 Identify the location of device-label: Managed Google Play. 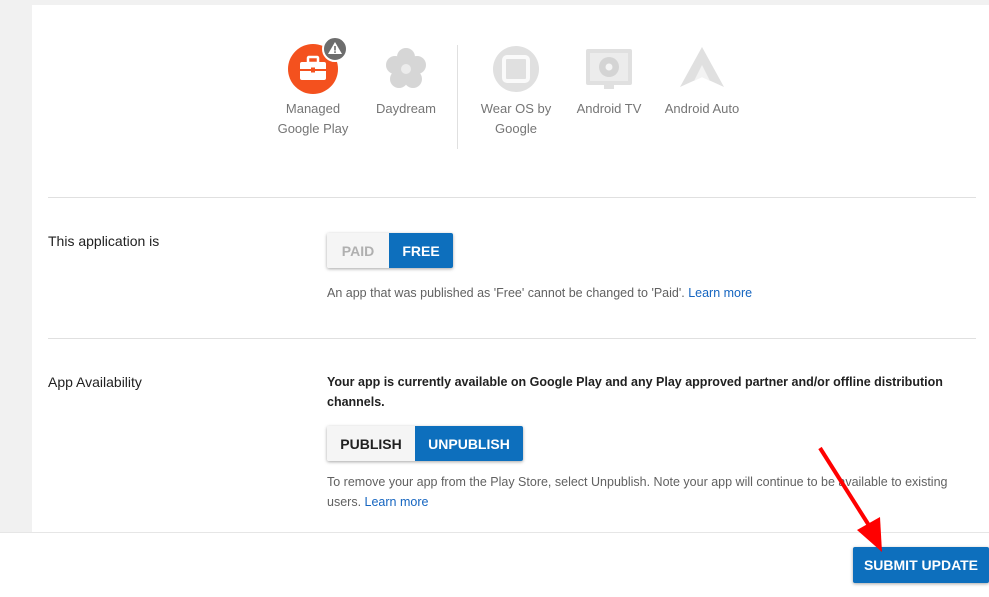
(313, 118).